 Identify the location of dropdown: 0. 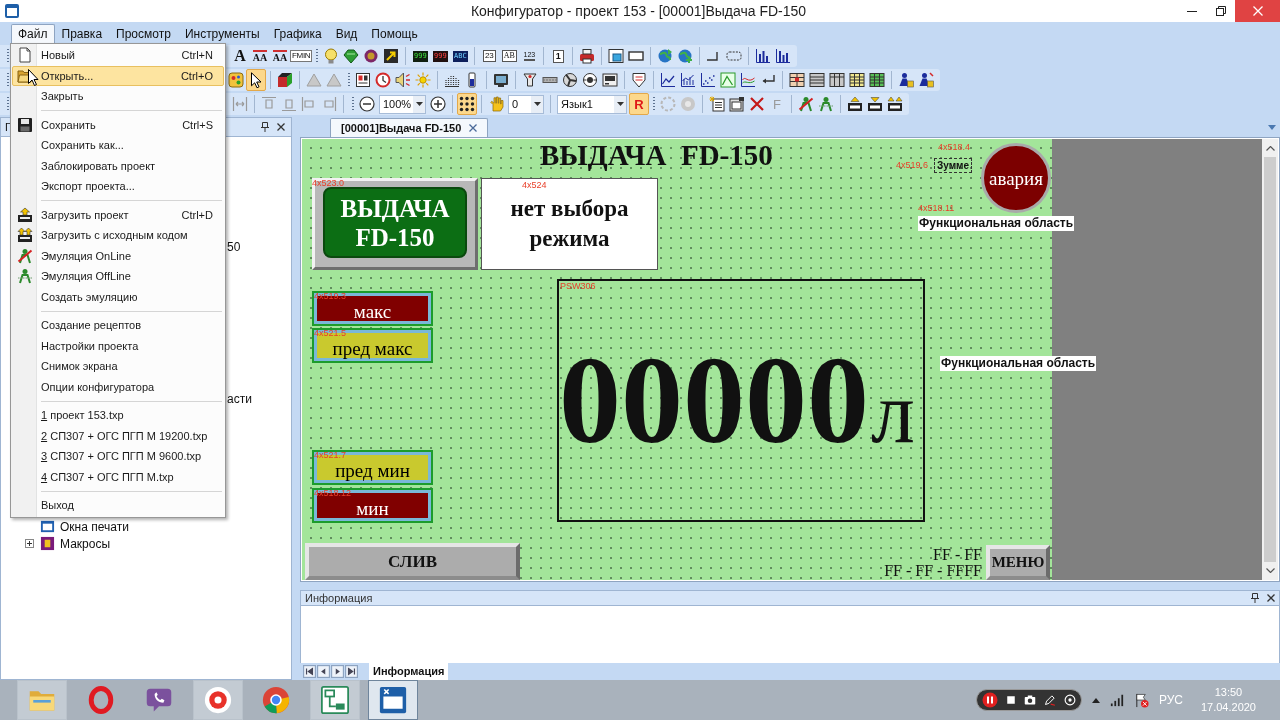
(526, 104).